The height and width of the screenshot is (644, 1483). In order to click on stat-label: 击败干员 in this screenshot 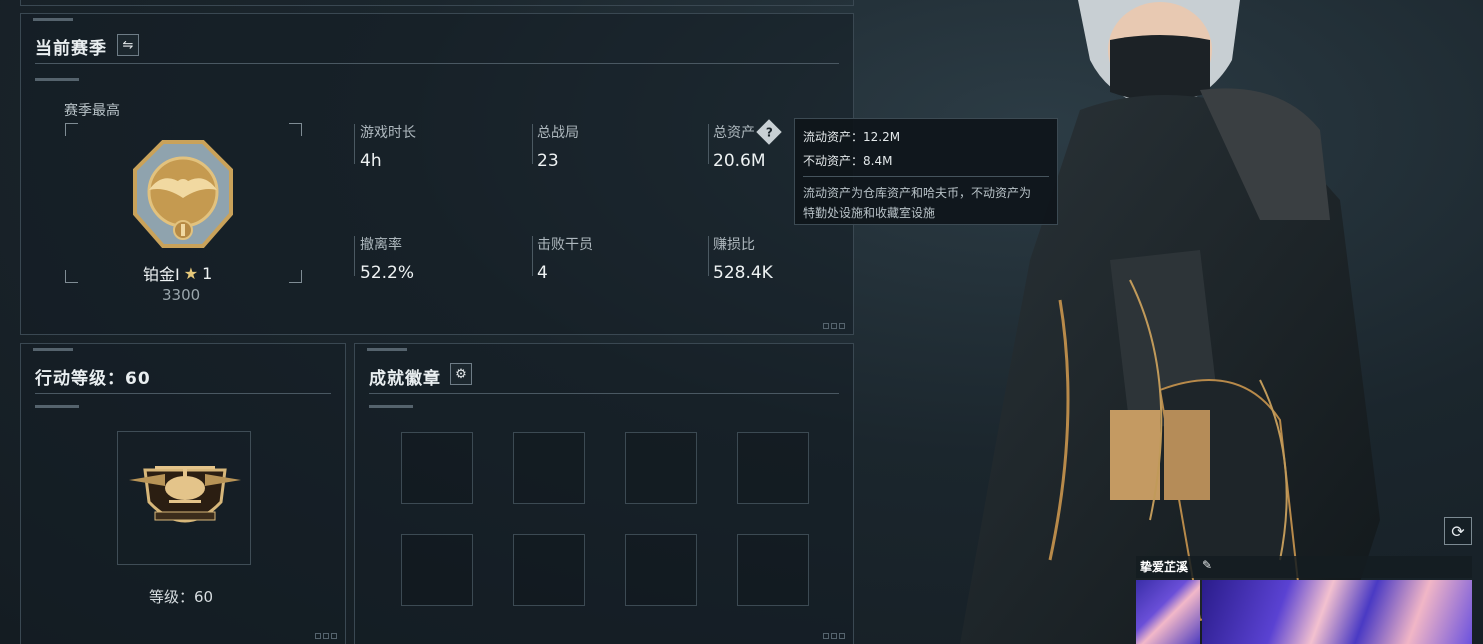, I will do `click(565, 245)`.